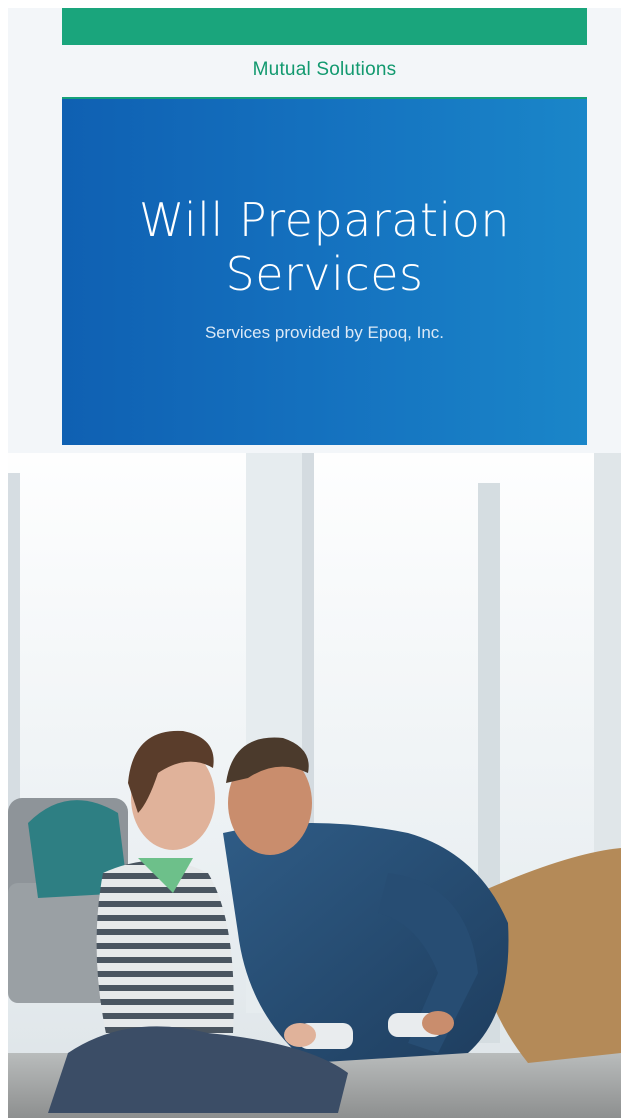 Image resolution: width=629 pixels, height=1118 pixels. What do you see at coordinates (324, 220) in the screenshot?
I see `hero-title-line-1: Will Preparation` at bounding box center [324, 220].